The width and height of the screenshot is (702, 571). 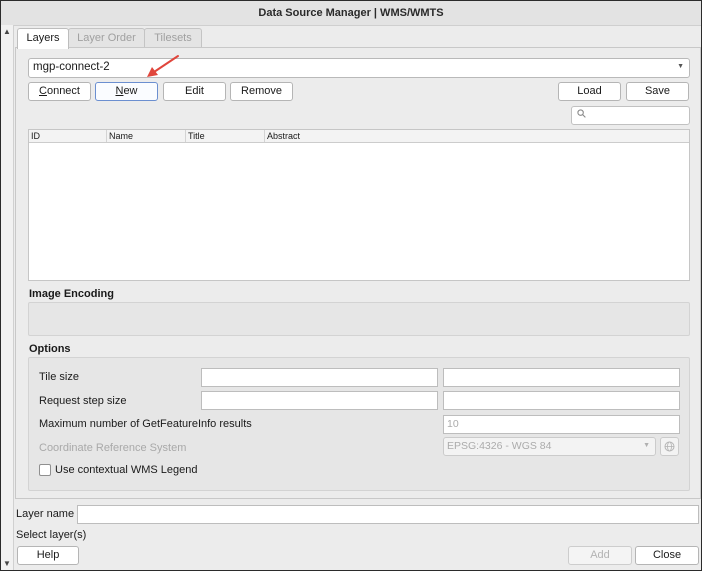 I want to click on select-layers-status: Select layer(s), so click(x=51, y=535).